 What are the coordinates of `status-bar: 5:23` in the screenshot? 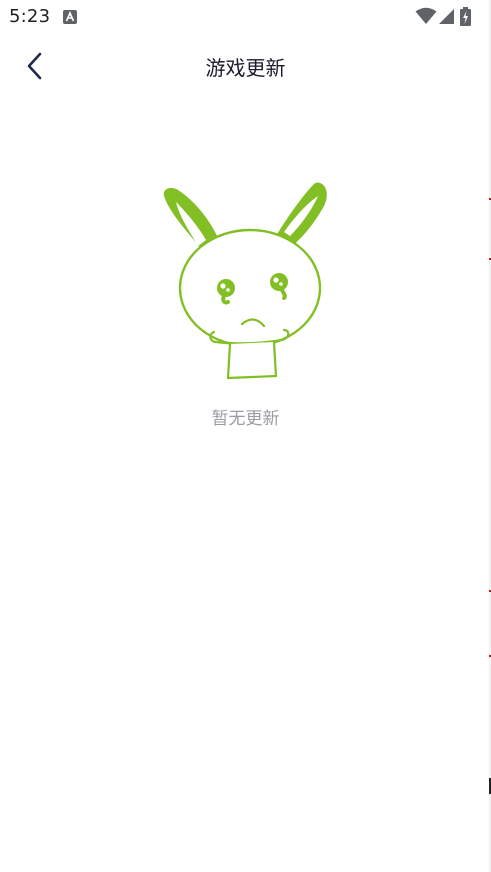 It's located at (245, 17).